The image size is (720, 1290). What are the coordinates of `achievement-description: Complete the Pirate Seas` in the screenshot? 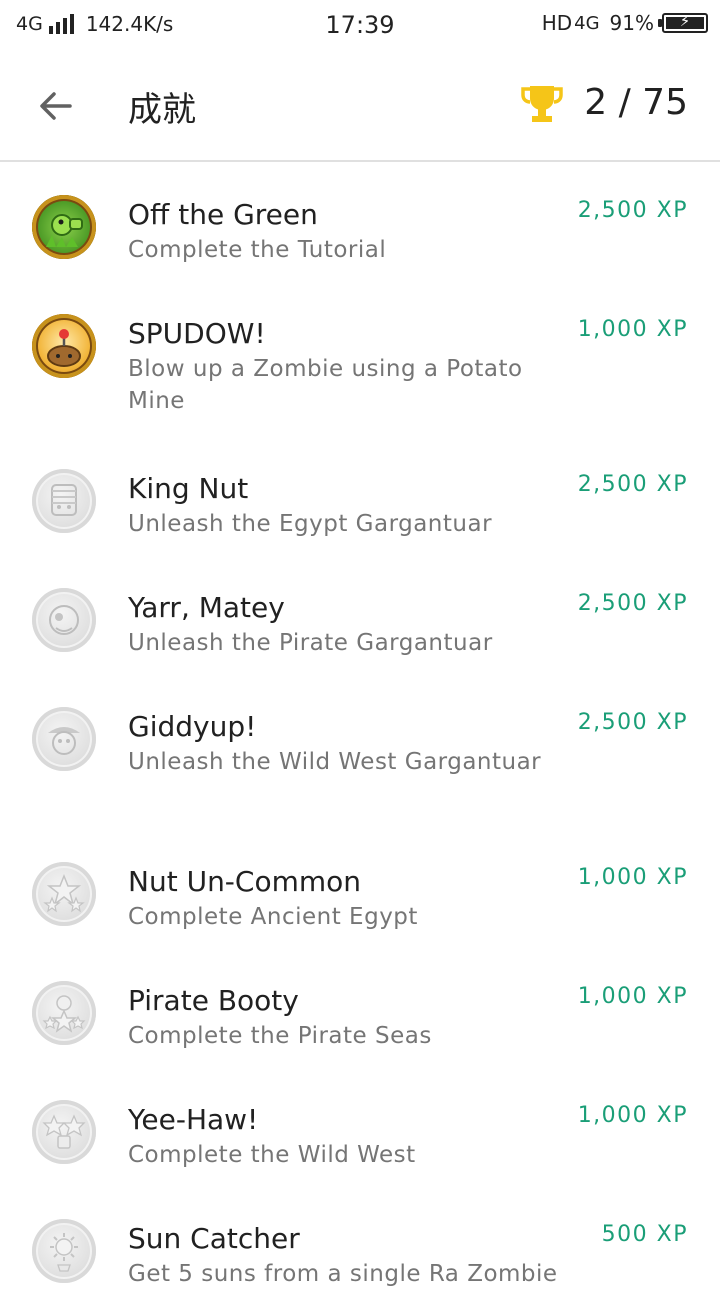 It's located at (280, 1036).